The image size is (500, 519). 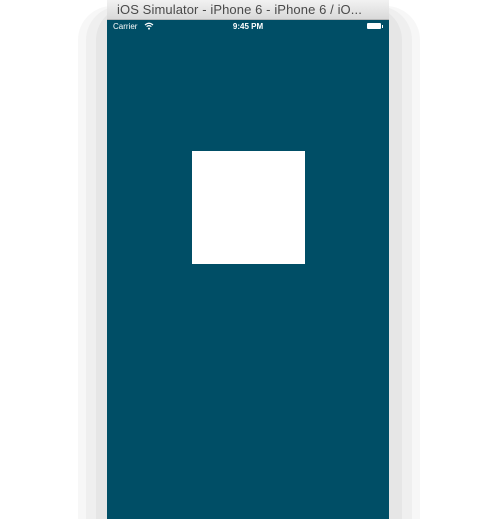 I want to click on status-time: 9:45 PM, so click(x=248, y=26).